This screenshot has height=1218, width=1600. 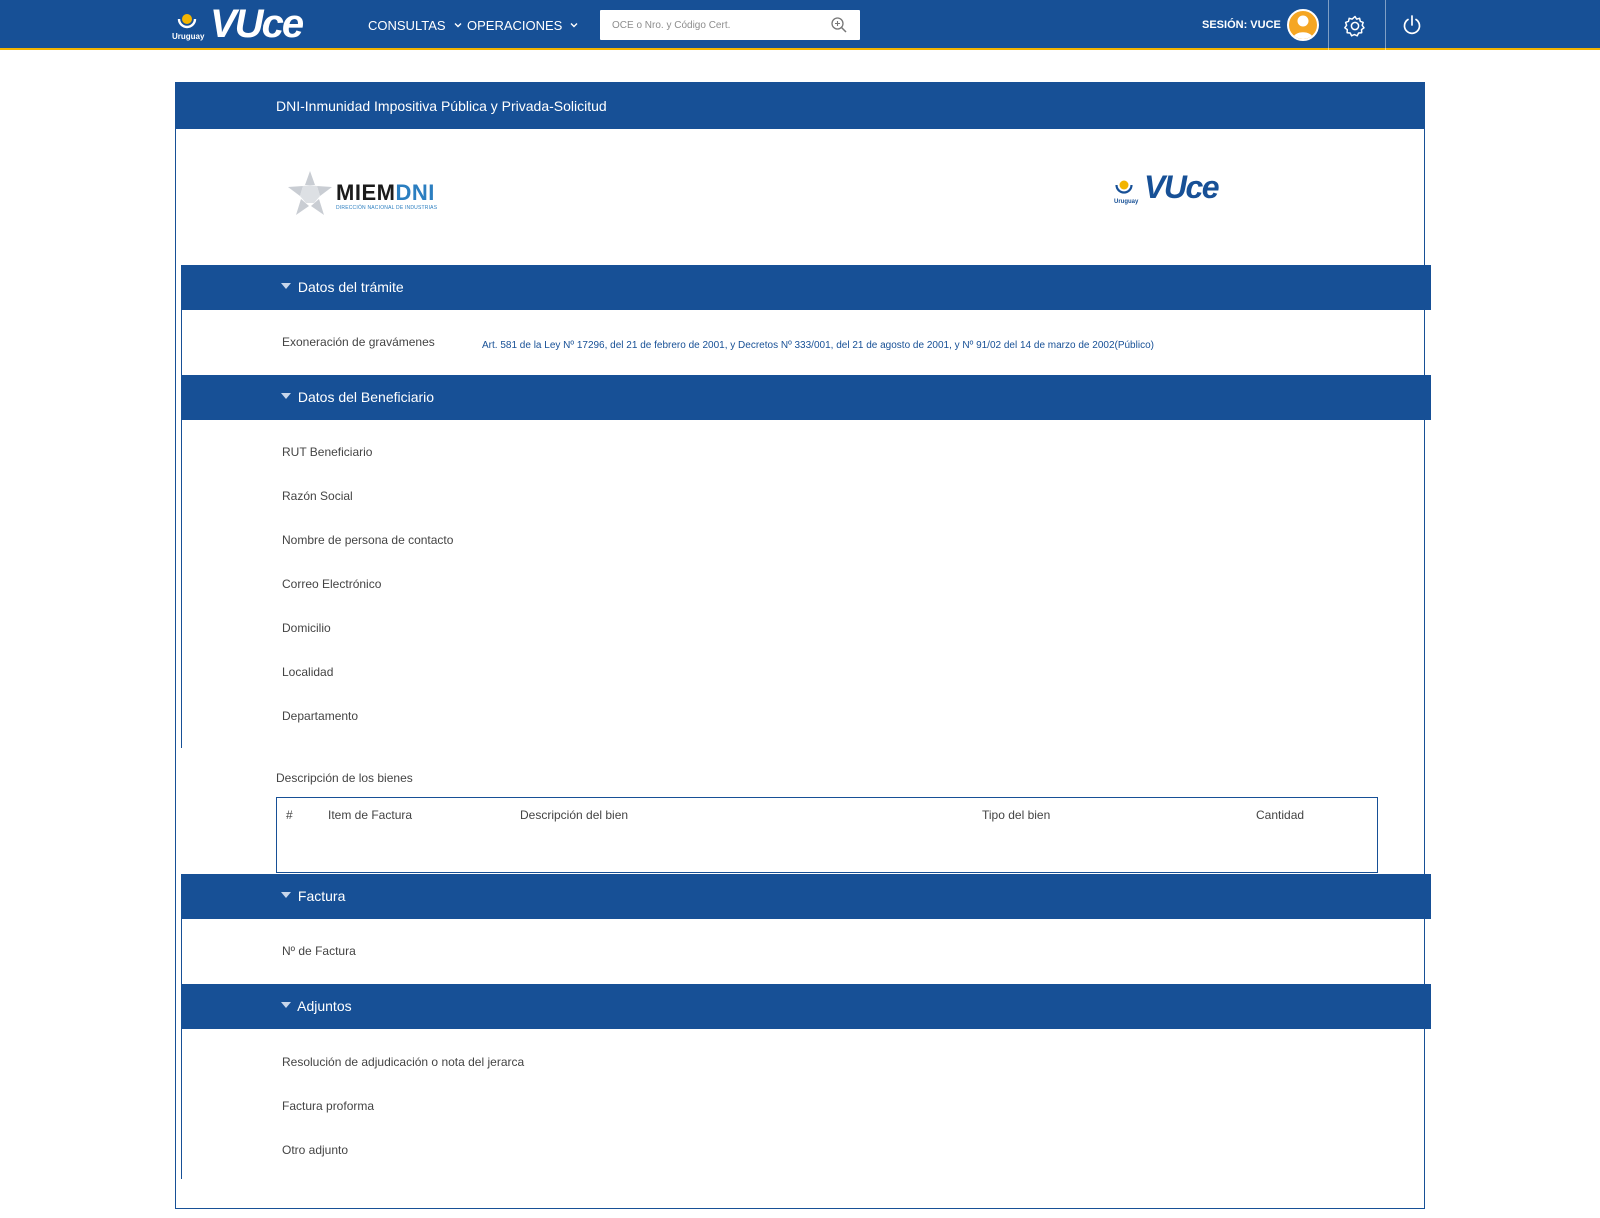 What do you see at coordinates (806, 397) in the screenshot?
I see `section-header-datos-beneficiario: Datos del Beneficiario` at bounding box center [806, 397].